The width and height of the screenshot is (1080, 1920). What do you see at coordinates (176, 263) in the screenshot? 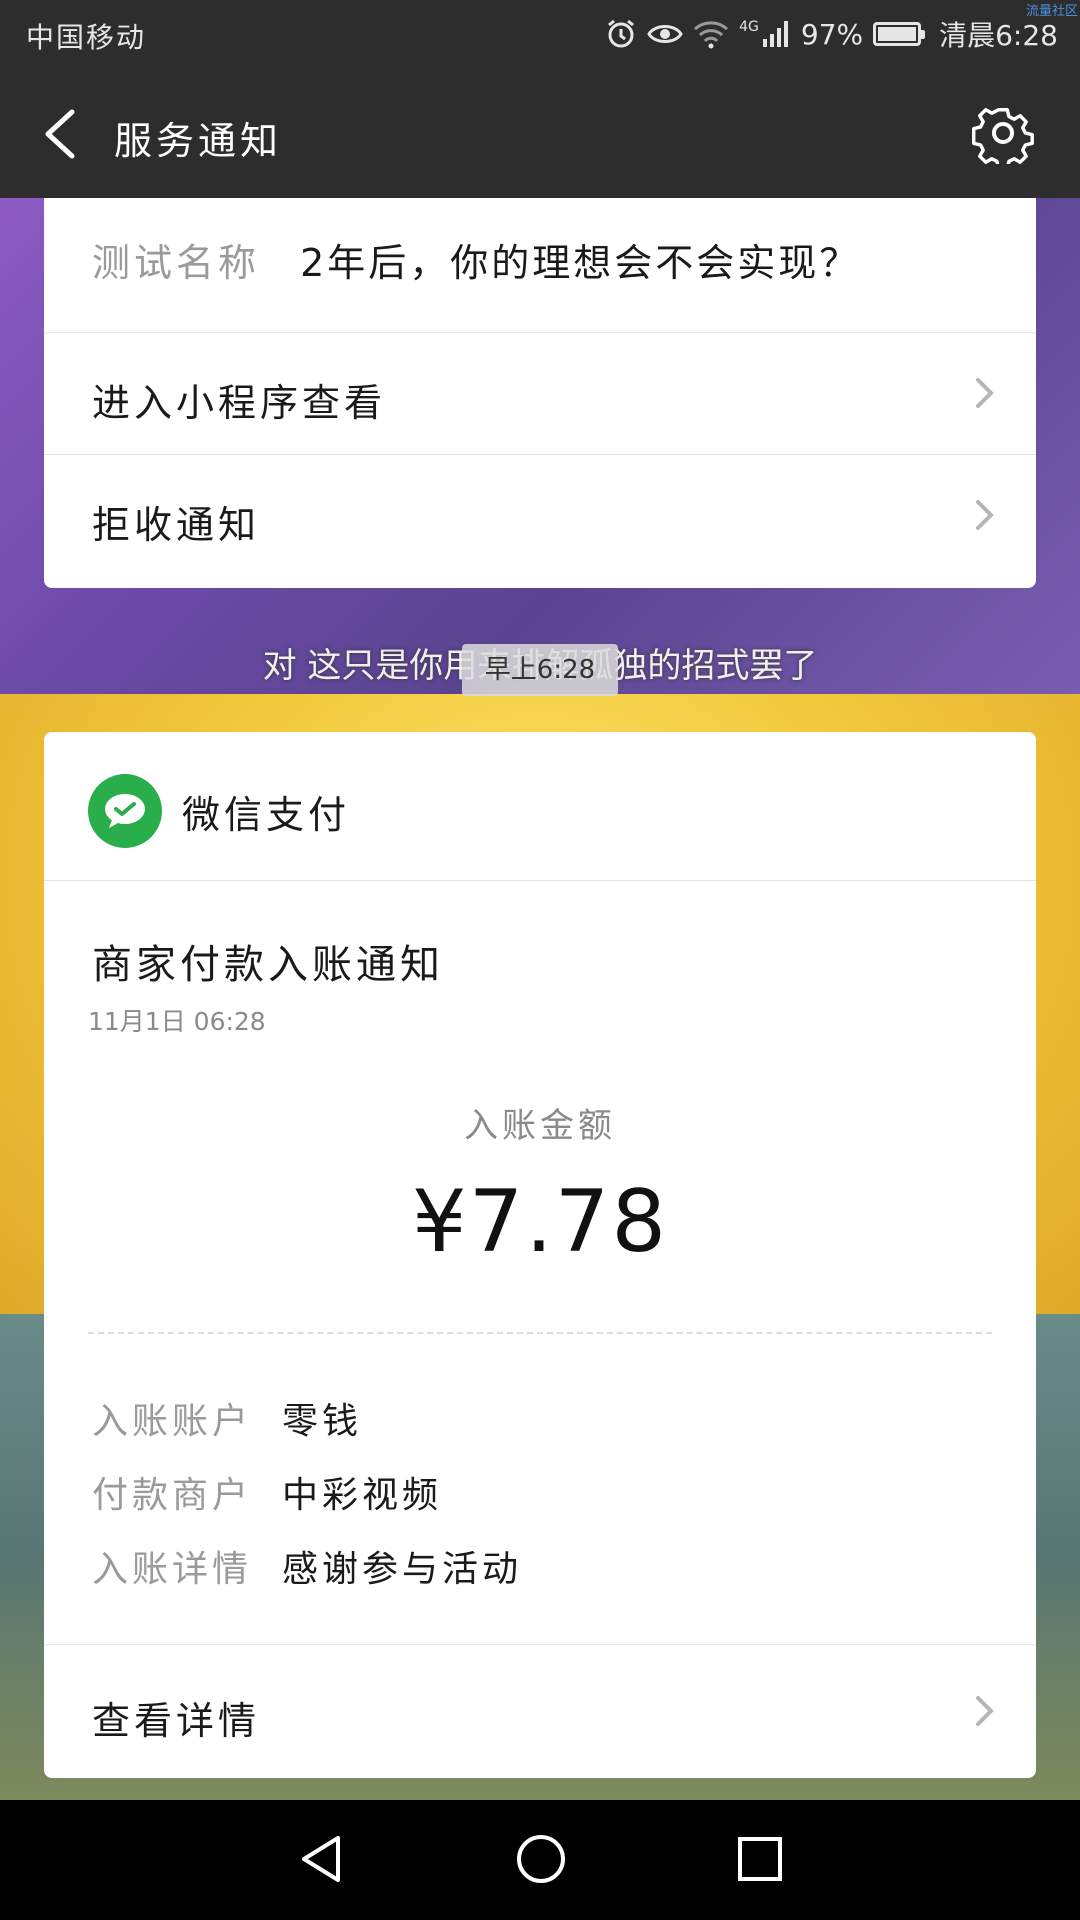
I see `test-name-label: 测试名称` at bounding box center [176, 263].